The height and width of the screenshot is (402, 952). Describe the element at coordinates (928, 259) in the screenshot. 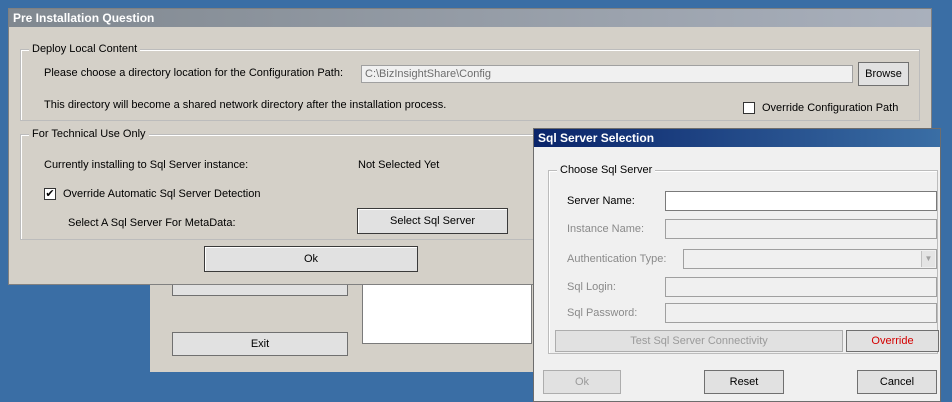

I see `chevron-down-icon: ▼` at that location.